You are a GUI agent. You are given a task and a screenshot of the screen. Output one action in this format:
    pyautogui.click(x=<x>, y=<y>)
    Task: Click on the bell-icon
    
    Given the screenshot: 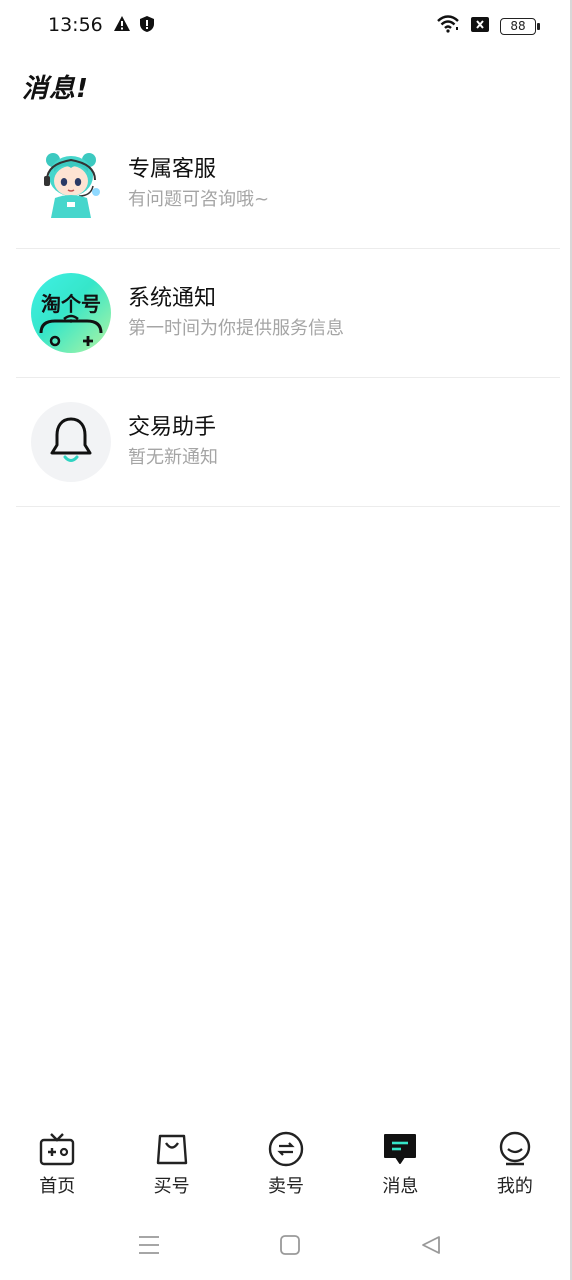 What is the action you would take?
    pyautogui.click(x=71, y=442)
    